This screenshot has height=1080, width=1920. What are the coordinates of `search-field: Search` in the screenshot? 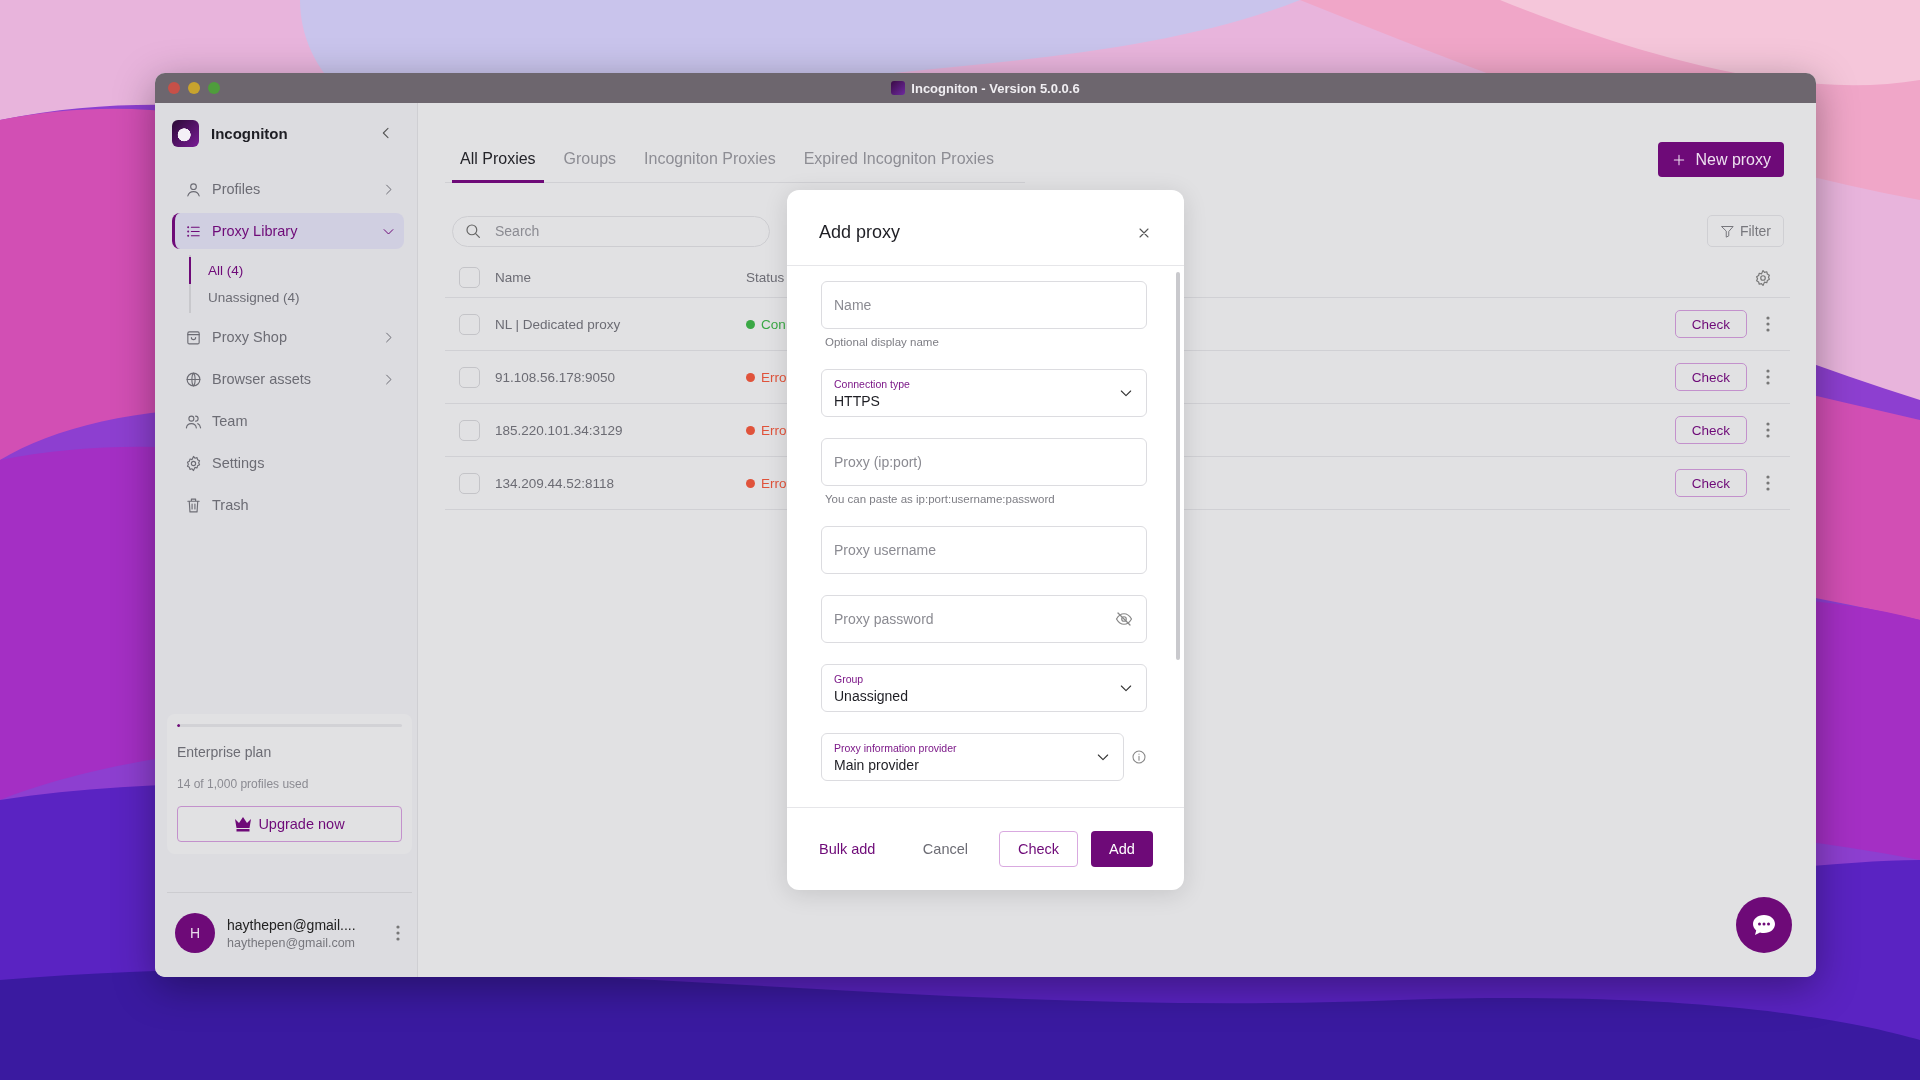 It's located at (611, 231).